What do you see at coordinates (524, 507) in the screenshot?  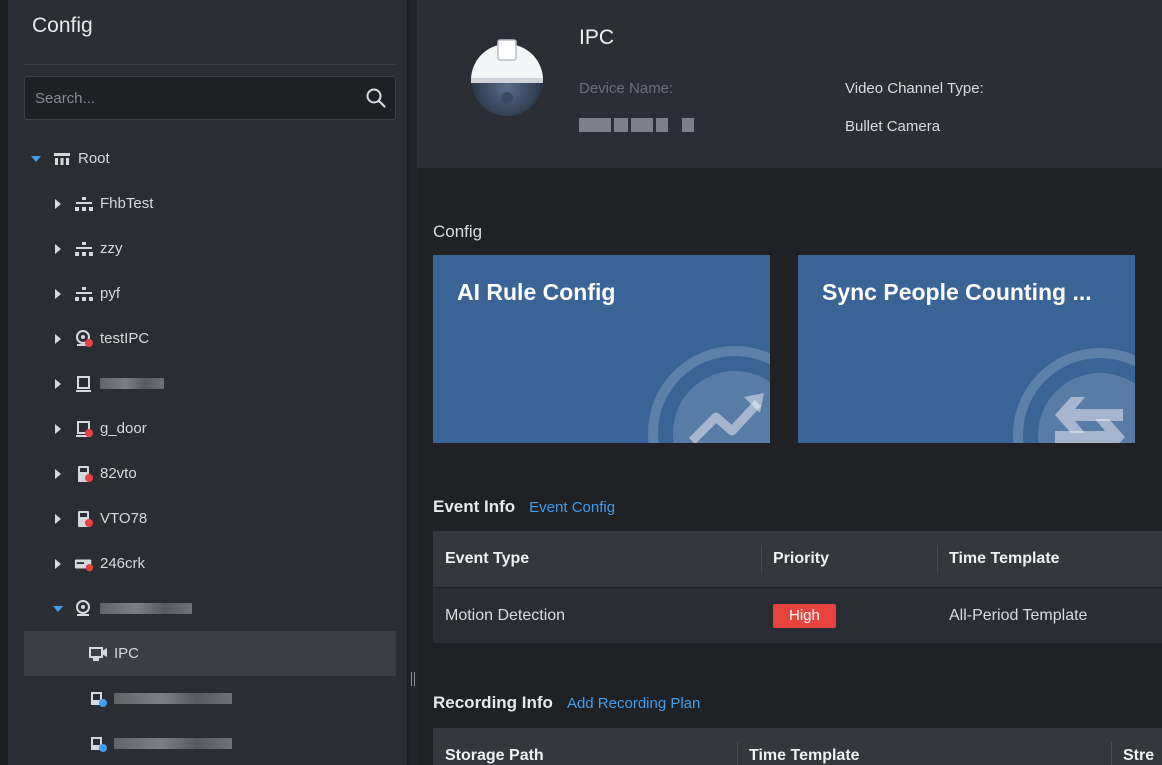 I see `event-info-heading: Event Info Event Config` at bounding box center [524, 507].